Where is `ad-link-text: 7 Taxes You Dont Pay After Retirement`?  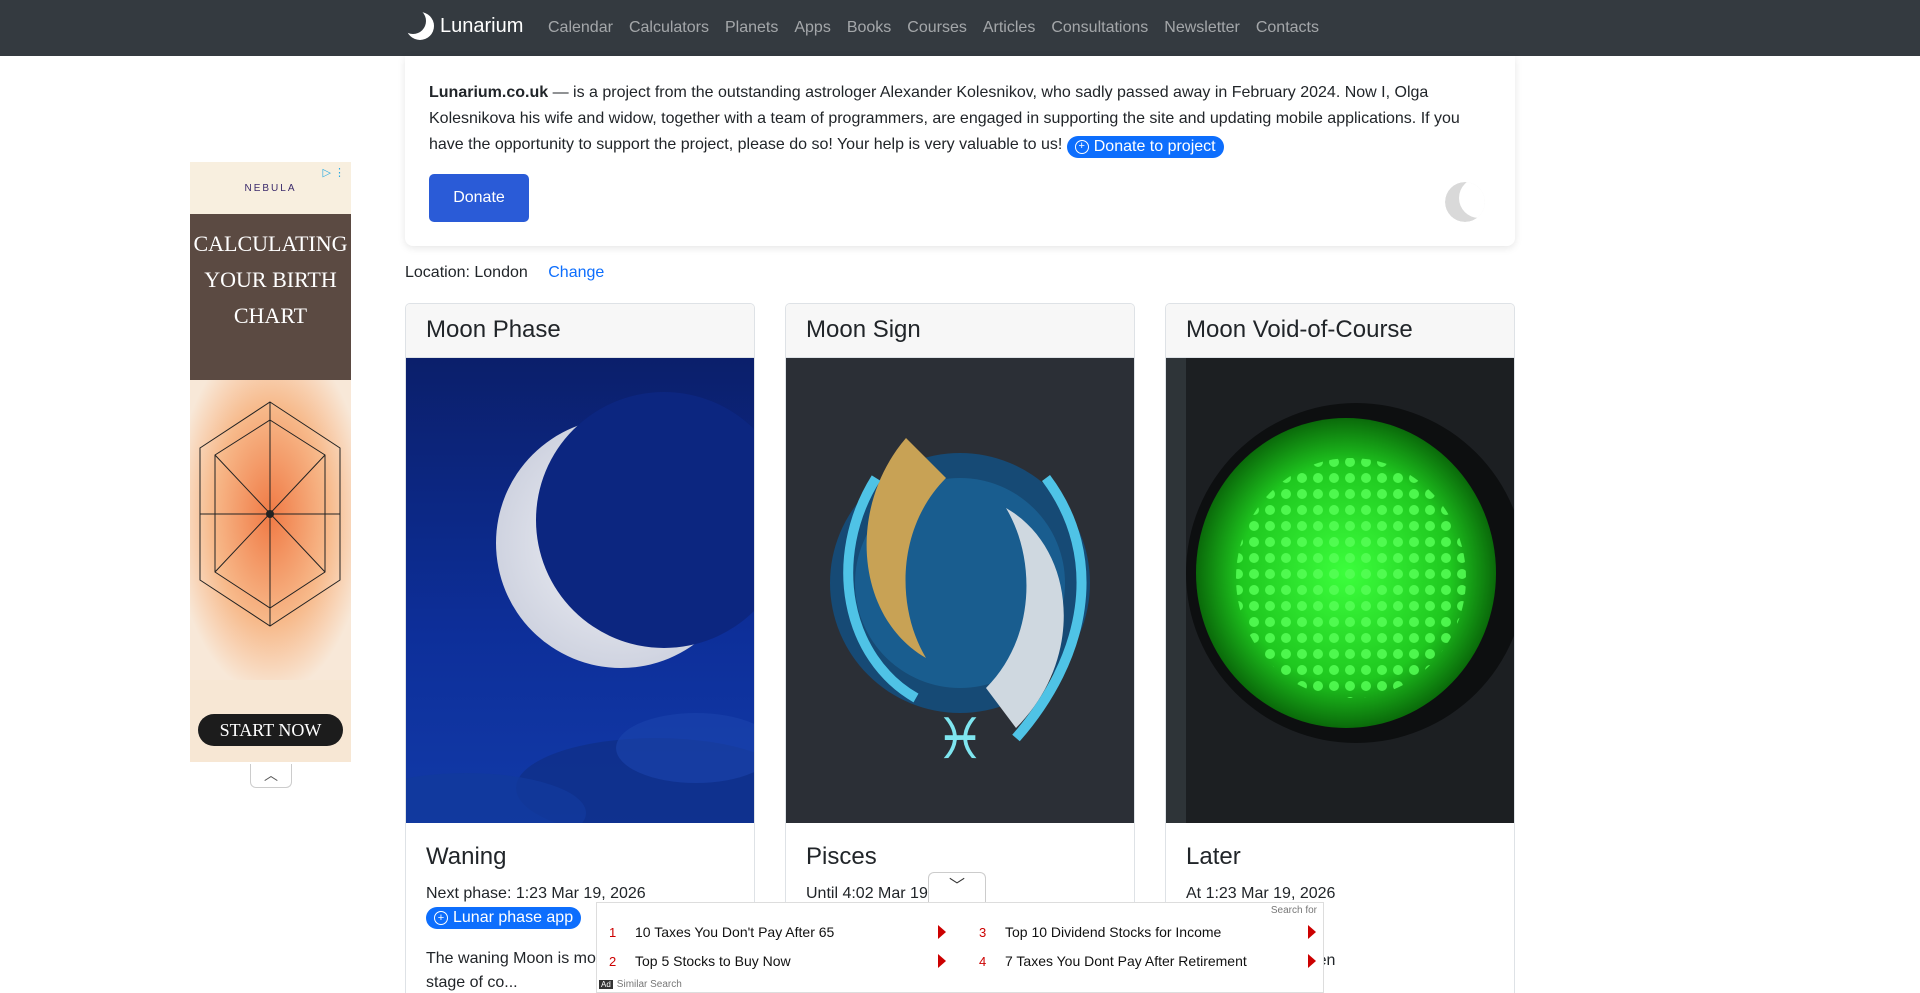 ad-link-text: 7 Taxes You Dont Pay After Retirement is located at coordinates (1126, 961).